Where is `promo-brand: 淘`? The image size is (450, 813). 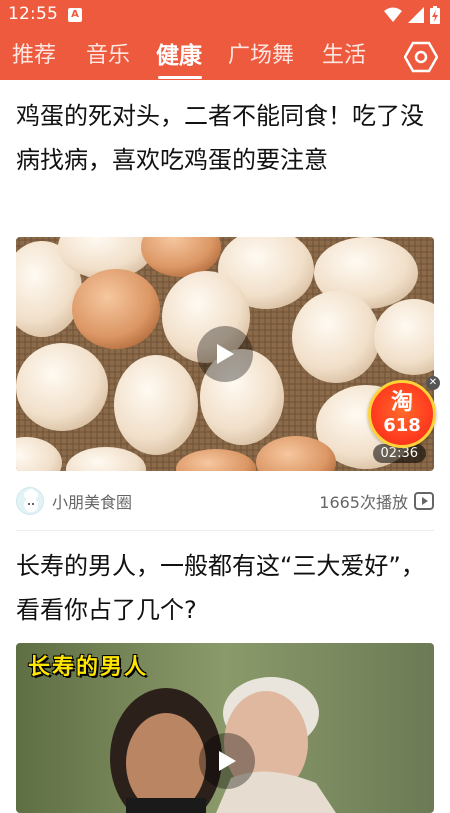
promo-brand: 淘 is located at coordinates (401, 402).